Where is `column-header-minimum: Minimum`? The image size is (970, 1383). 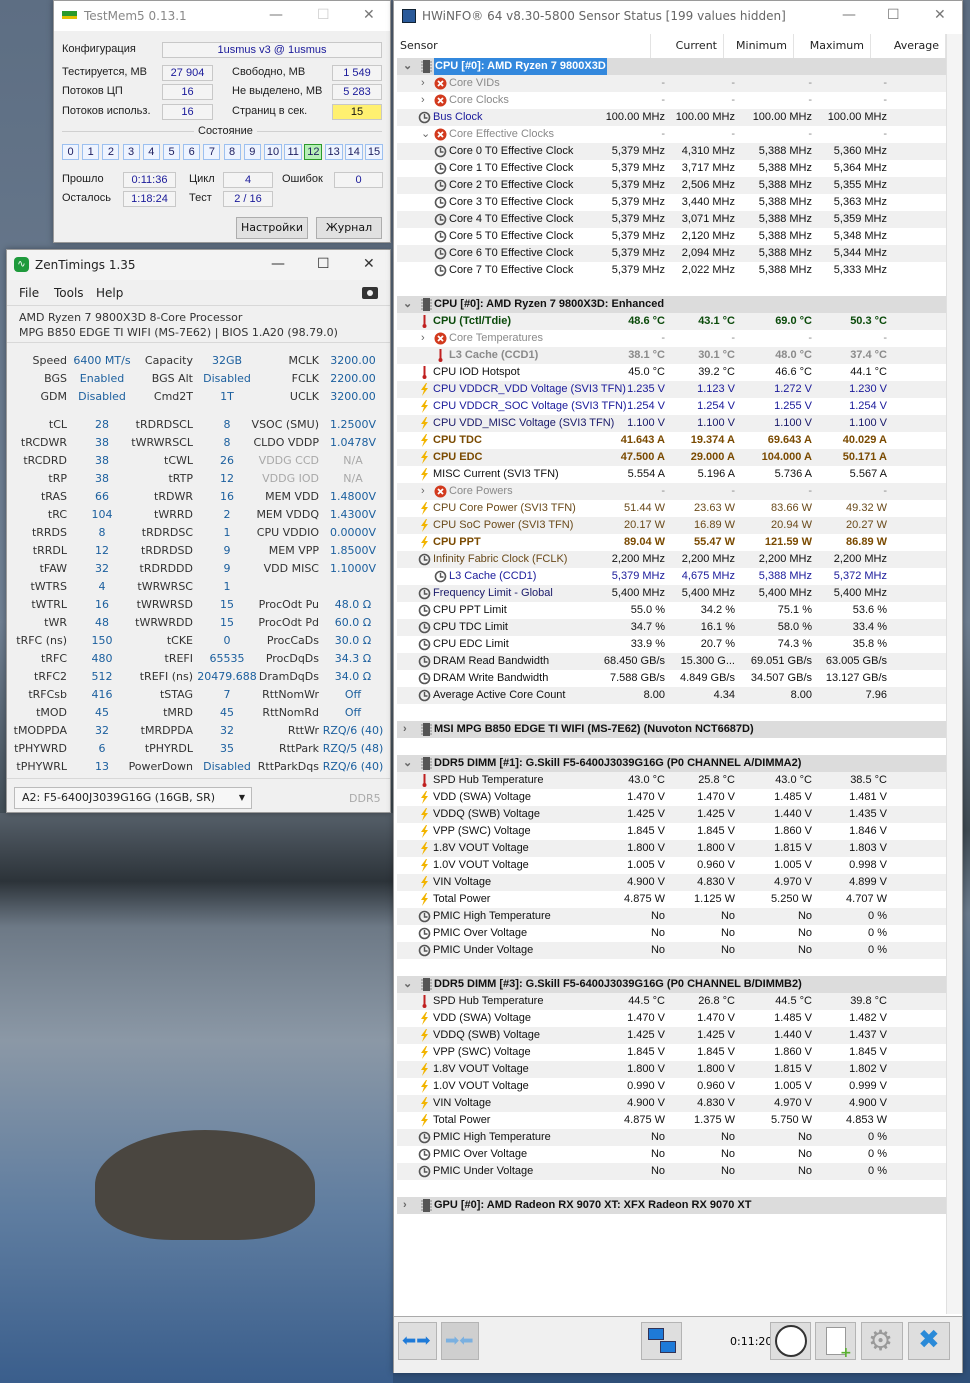
column-header-minimum: Minimum is located at coordinates (759, 46).